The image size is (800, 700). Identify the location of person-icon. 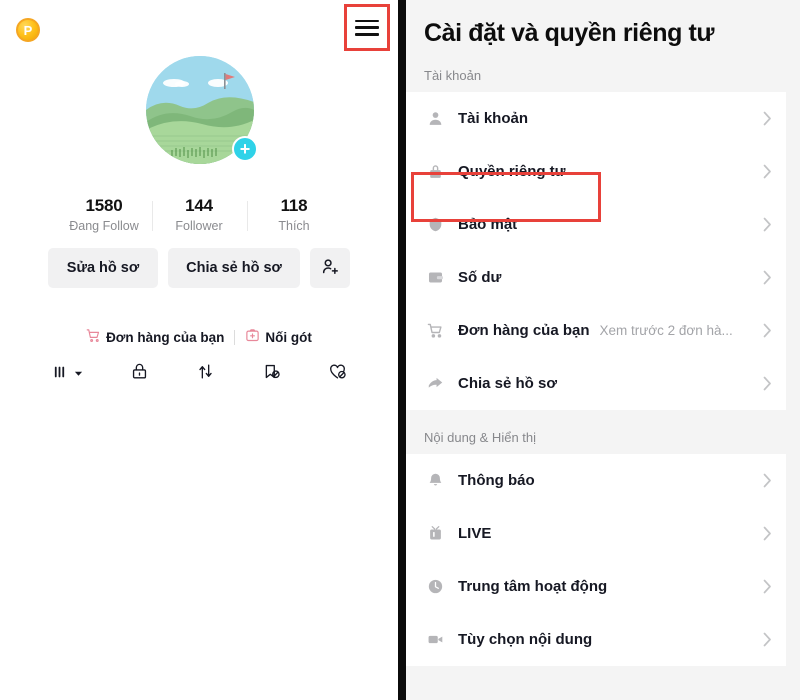
(435, 118).